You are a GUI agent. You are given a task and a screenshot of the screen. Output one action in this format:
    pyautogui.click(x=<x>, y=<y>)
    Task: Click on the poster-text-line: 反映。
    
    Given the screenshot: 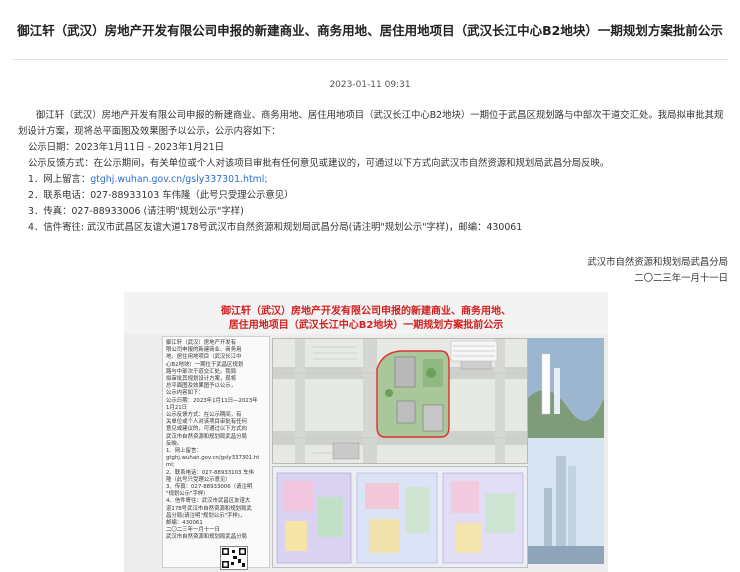 What is the action you would take?
    pyautogui.click(x=174, y=443)
    